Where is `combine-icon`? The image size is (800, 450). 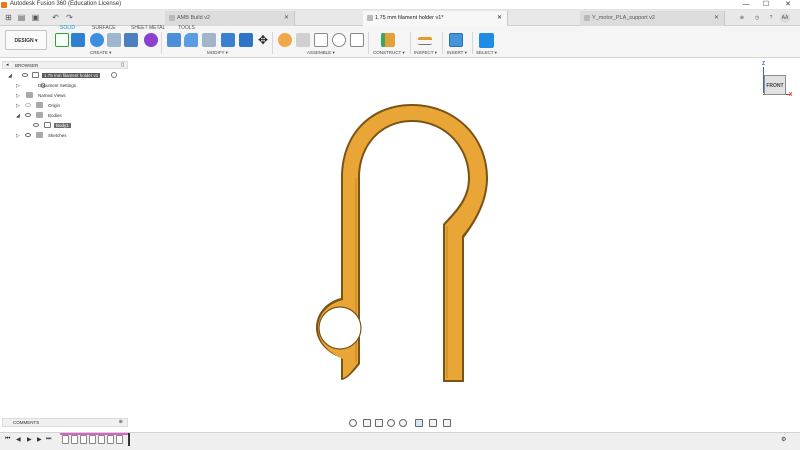
combine-icon is located at coordinates (228, 40).